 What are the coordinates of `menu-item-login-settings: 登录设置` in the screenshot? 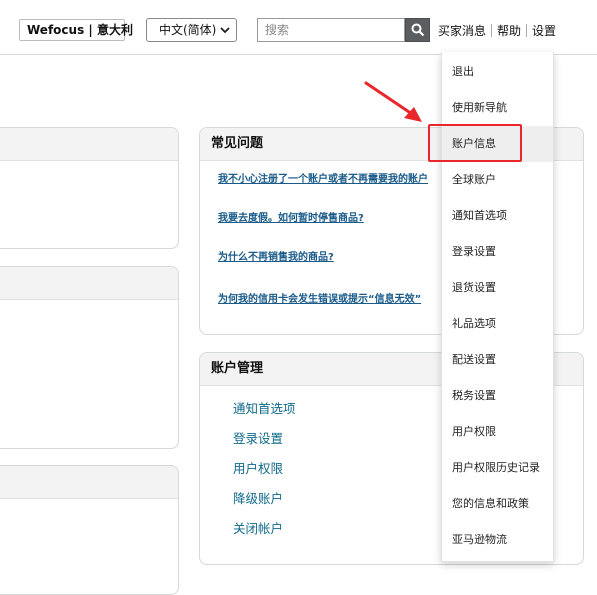 It's located at (497, 252).